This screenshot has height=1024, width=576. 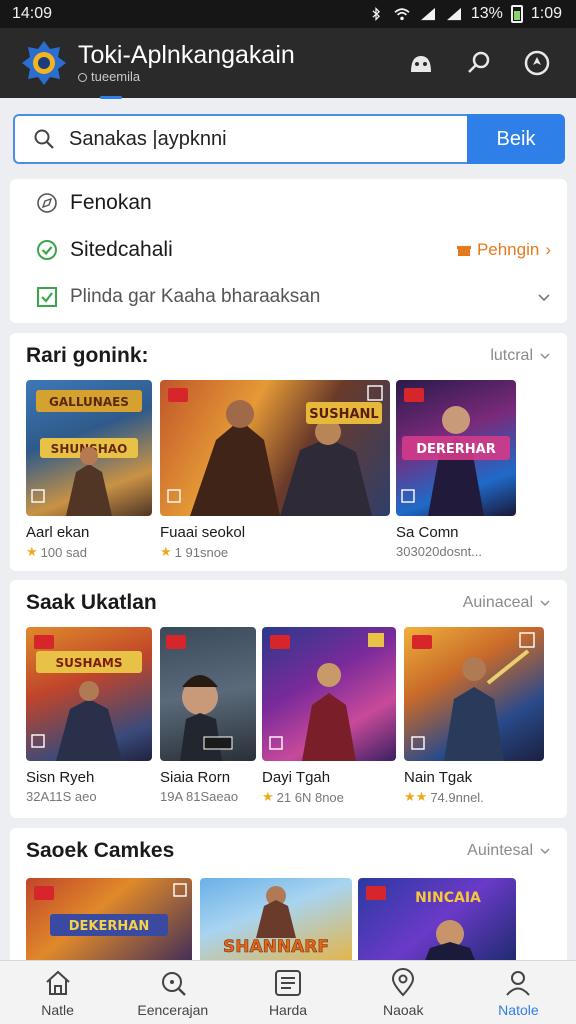 What do you see at coordinates (500, 850) in the screenshot?
I see `section-more-label: Auintesal` at bounding box center [500, 850].